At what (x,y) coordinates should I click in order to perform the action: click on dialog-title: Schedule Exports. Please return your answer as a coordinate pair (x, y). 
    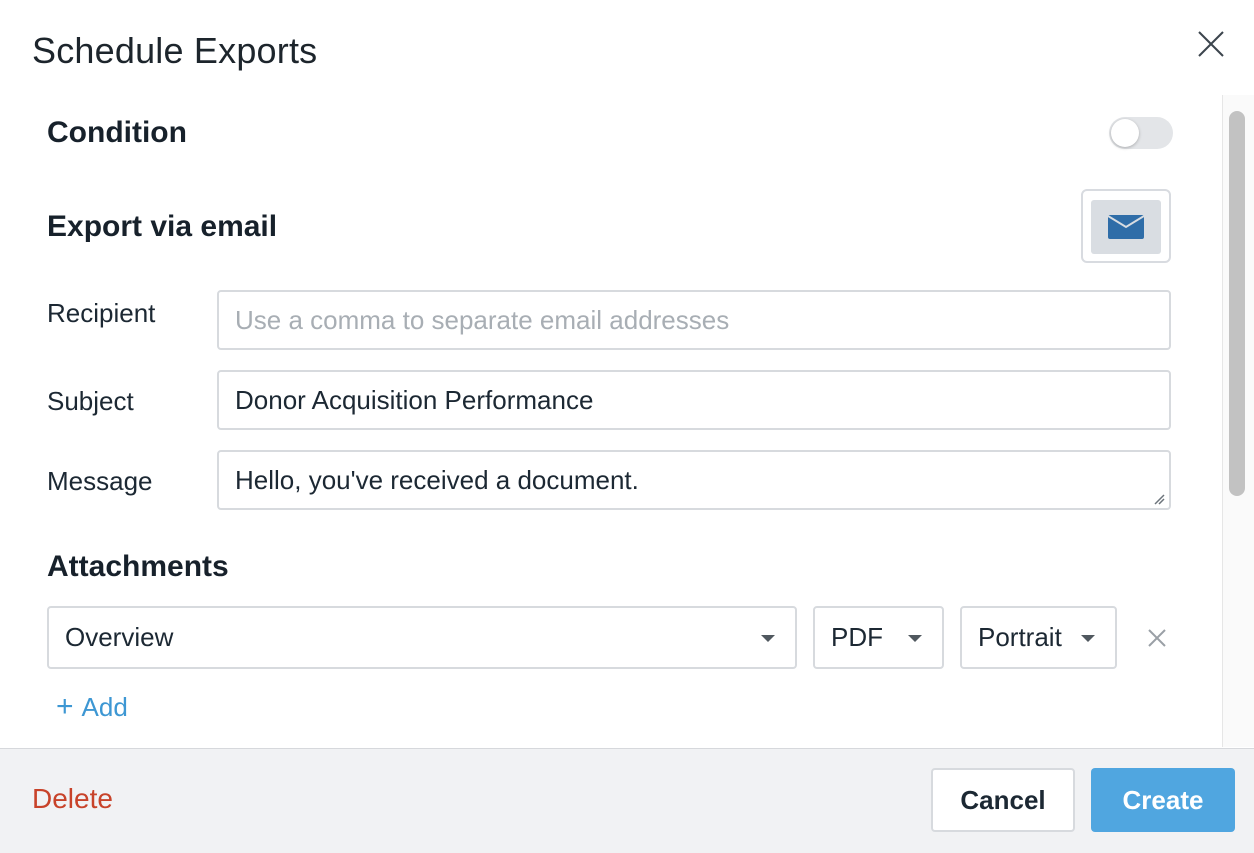
    Looking at the image, I should click on (175, 50).